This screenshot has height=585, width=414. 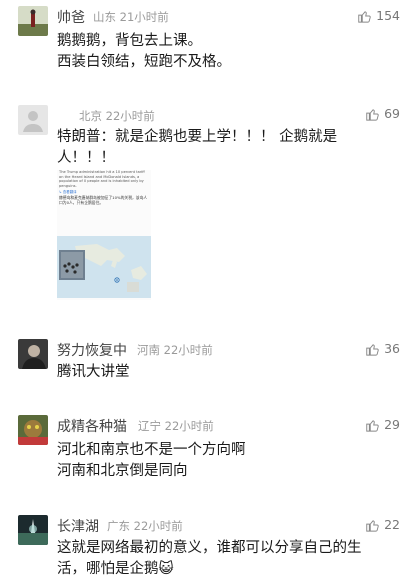 I want to click on comment-meta: 北京 22小时前, so click(x=117, y=116).